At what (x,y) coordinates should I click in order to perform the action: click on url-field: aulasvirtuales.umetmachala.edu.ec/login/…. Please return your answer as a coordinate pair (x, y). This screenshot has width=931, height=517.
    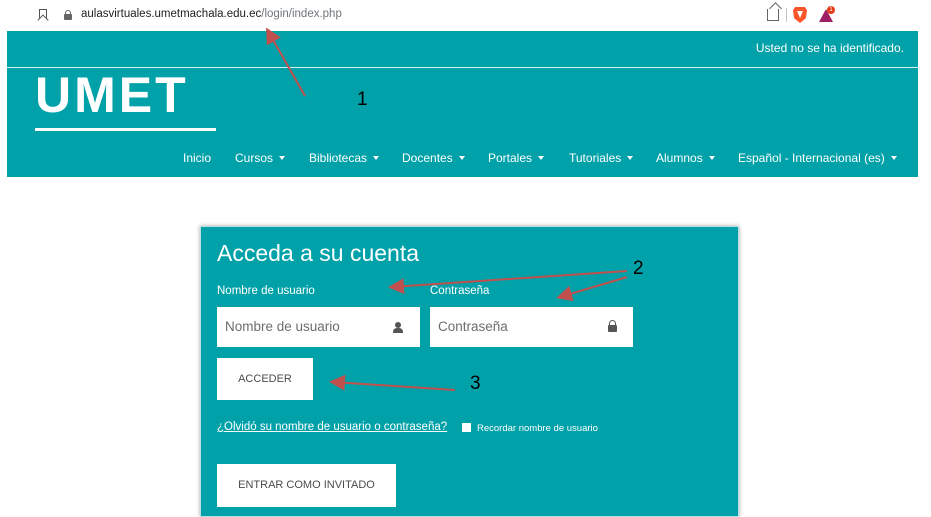
    Looking at the image, I should click on (211, 14).